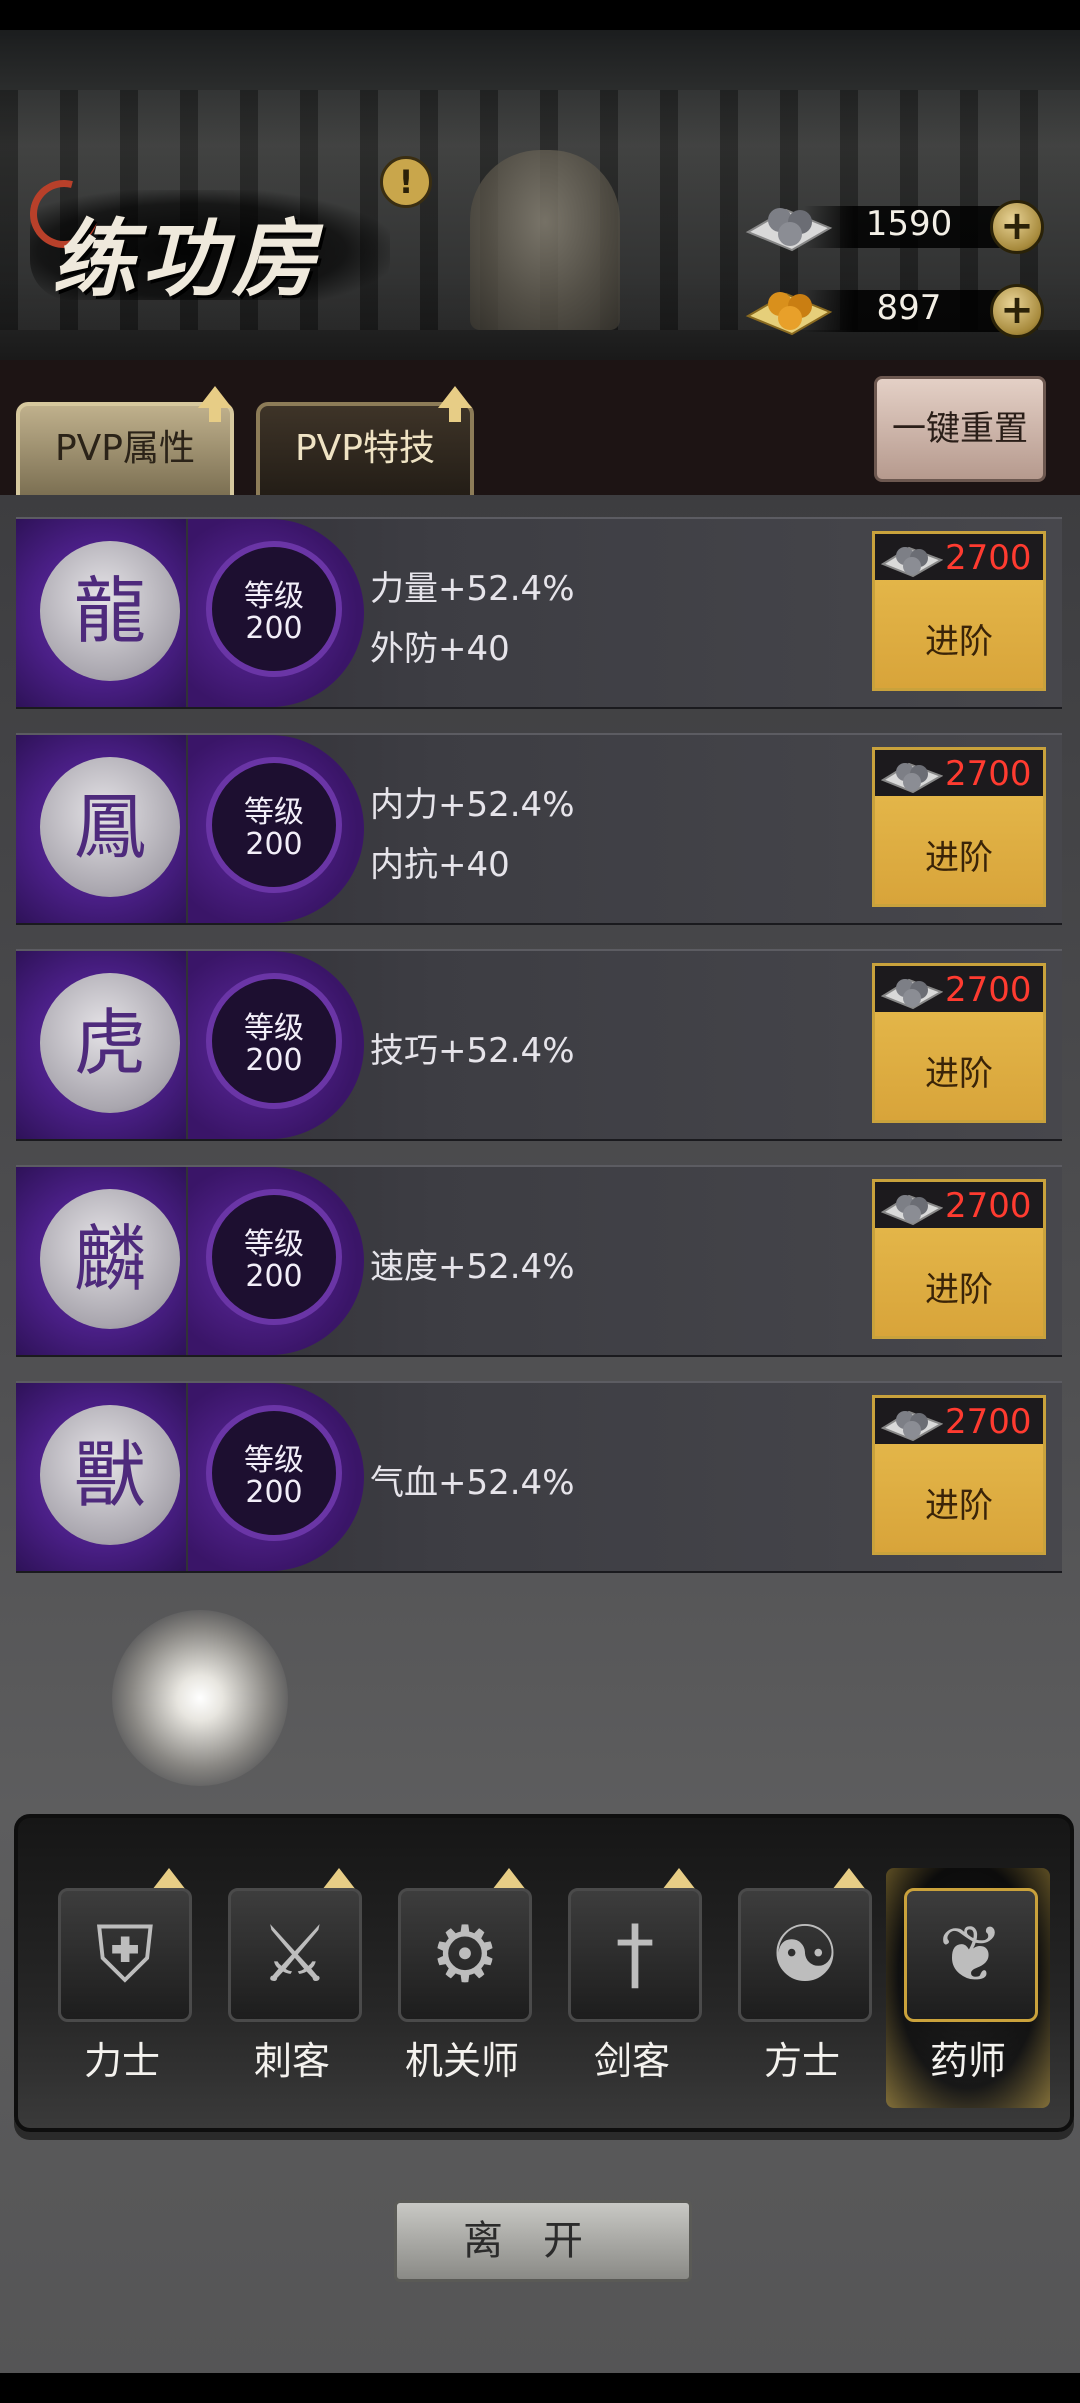 The image size is (1080, 2403). I want to click on phoenix-icon: 鳳, so click(109, 827).